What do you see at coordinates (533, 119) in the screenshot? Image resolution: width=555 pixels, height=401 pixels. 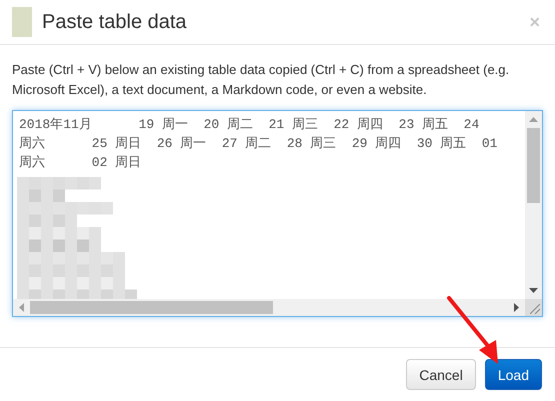 I see `scroll-up-icon` at bounding box center [533, 119].